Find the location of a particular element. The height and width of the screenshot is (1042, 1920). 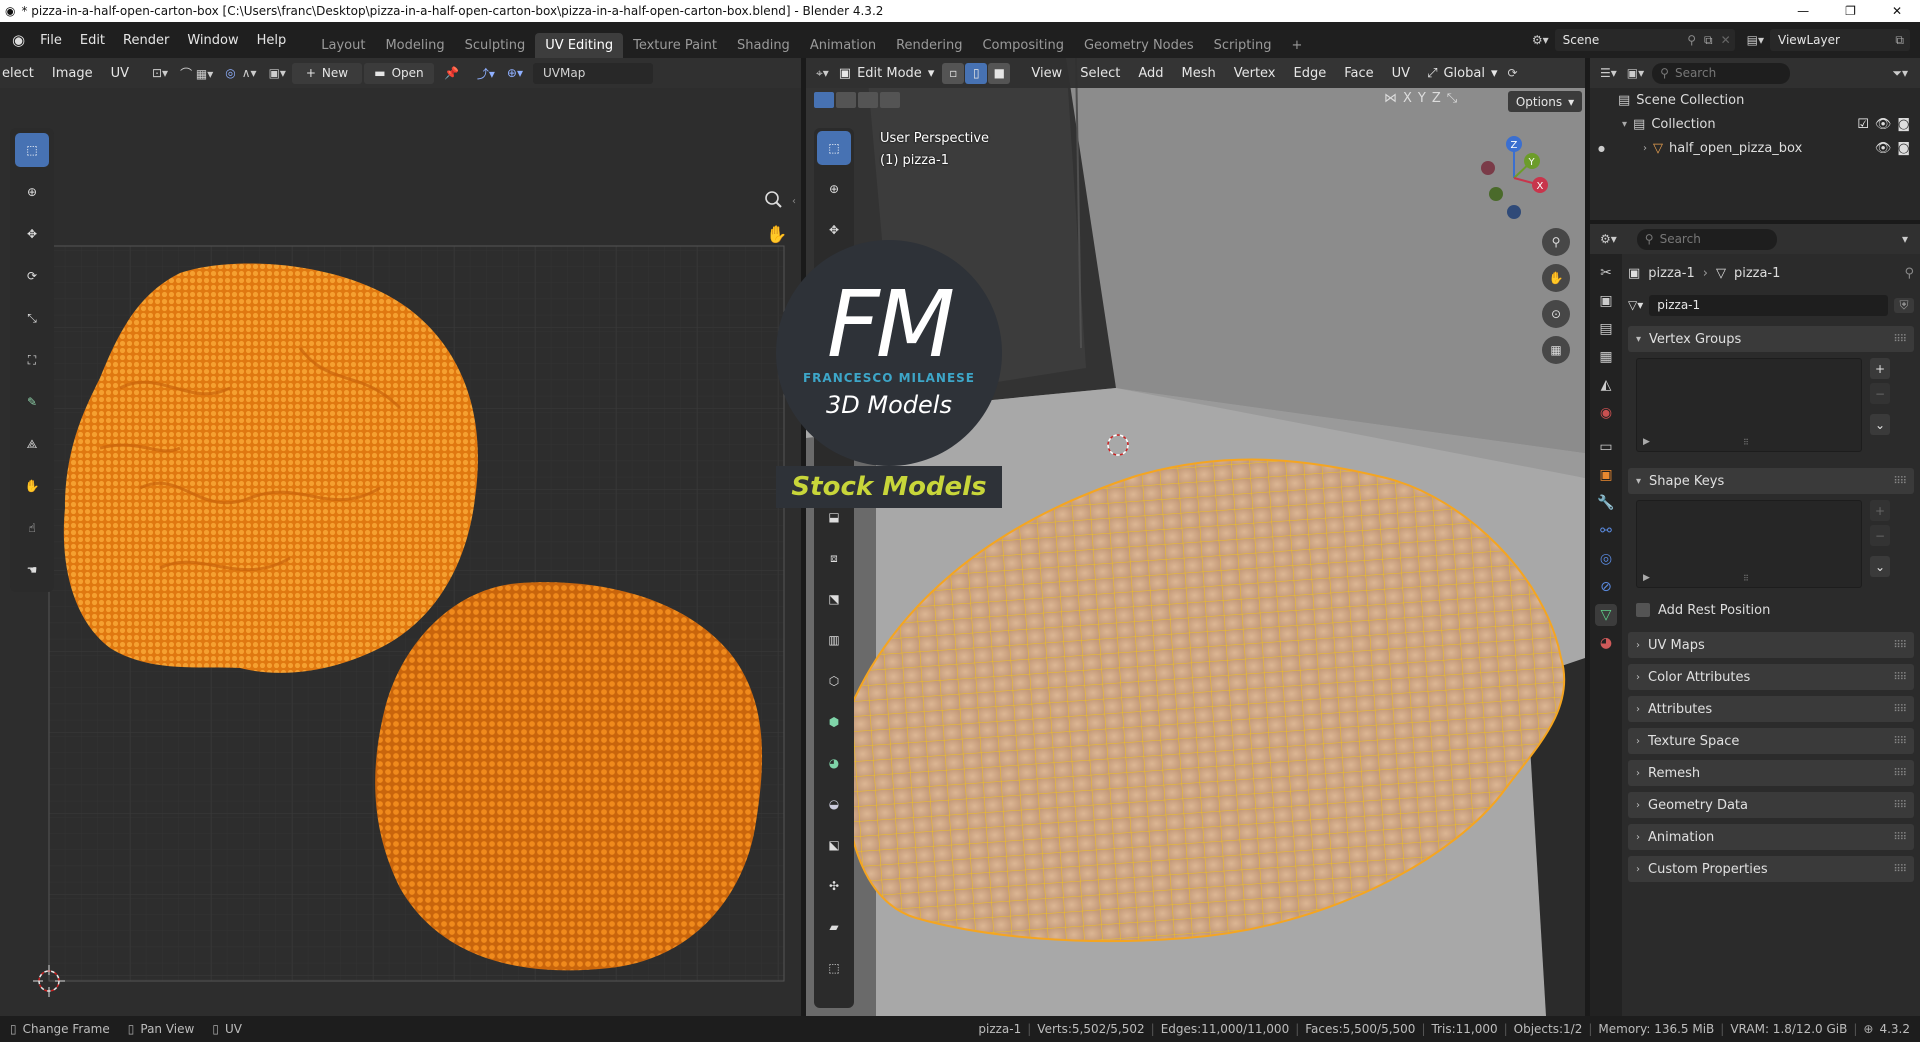

properties-type-icon: ⚙▾ is located at coordinates (1608, 239).